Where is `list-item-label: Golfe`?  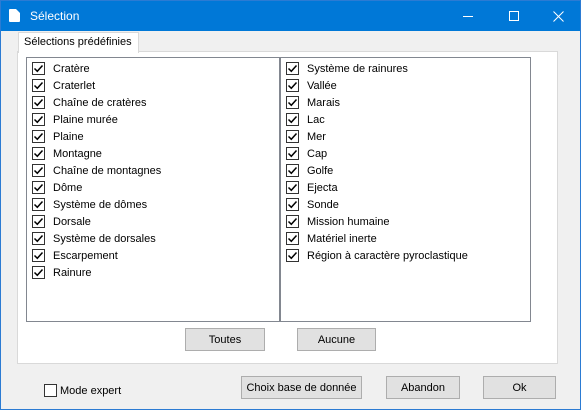
list-item-label: Golfe is located at coordinates (320, 170).